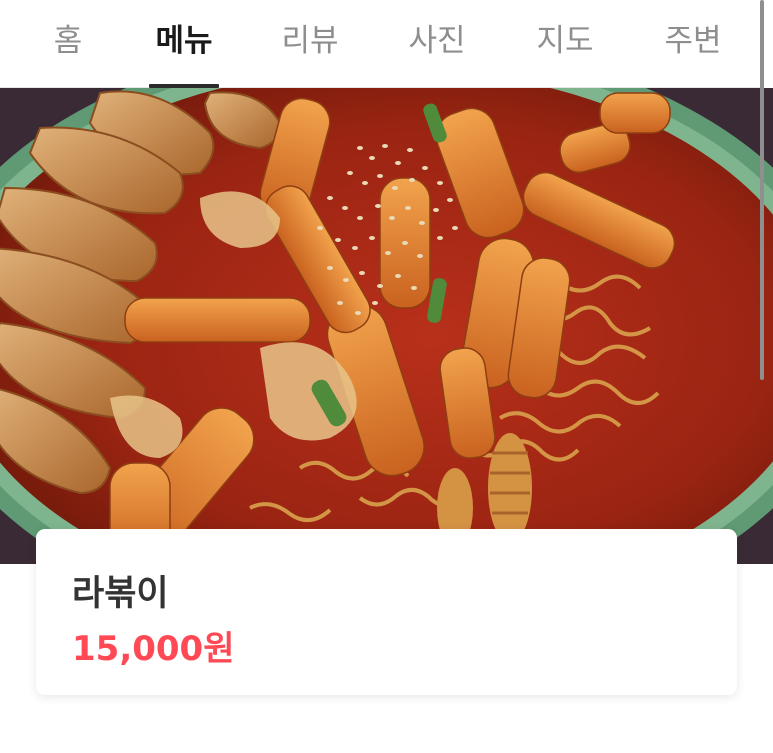 This screenshot has width=773, height=753. What do you see at coordinates (565, 43) in the screenshot?
I see `tab-map: 지도` at bounding box center [565, 43].